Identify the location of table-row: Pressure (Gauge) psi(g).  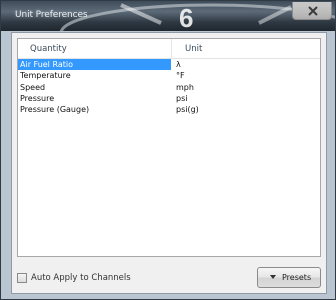
(169, 109).